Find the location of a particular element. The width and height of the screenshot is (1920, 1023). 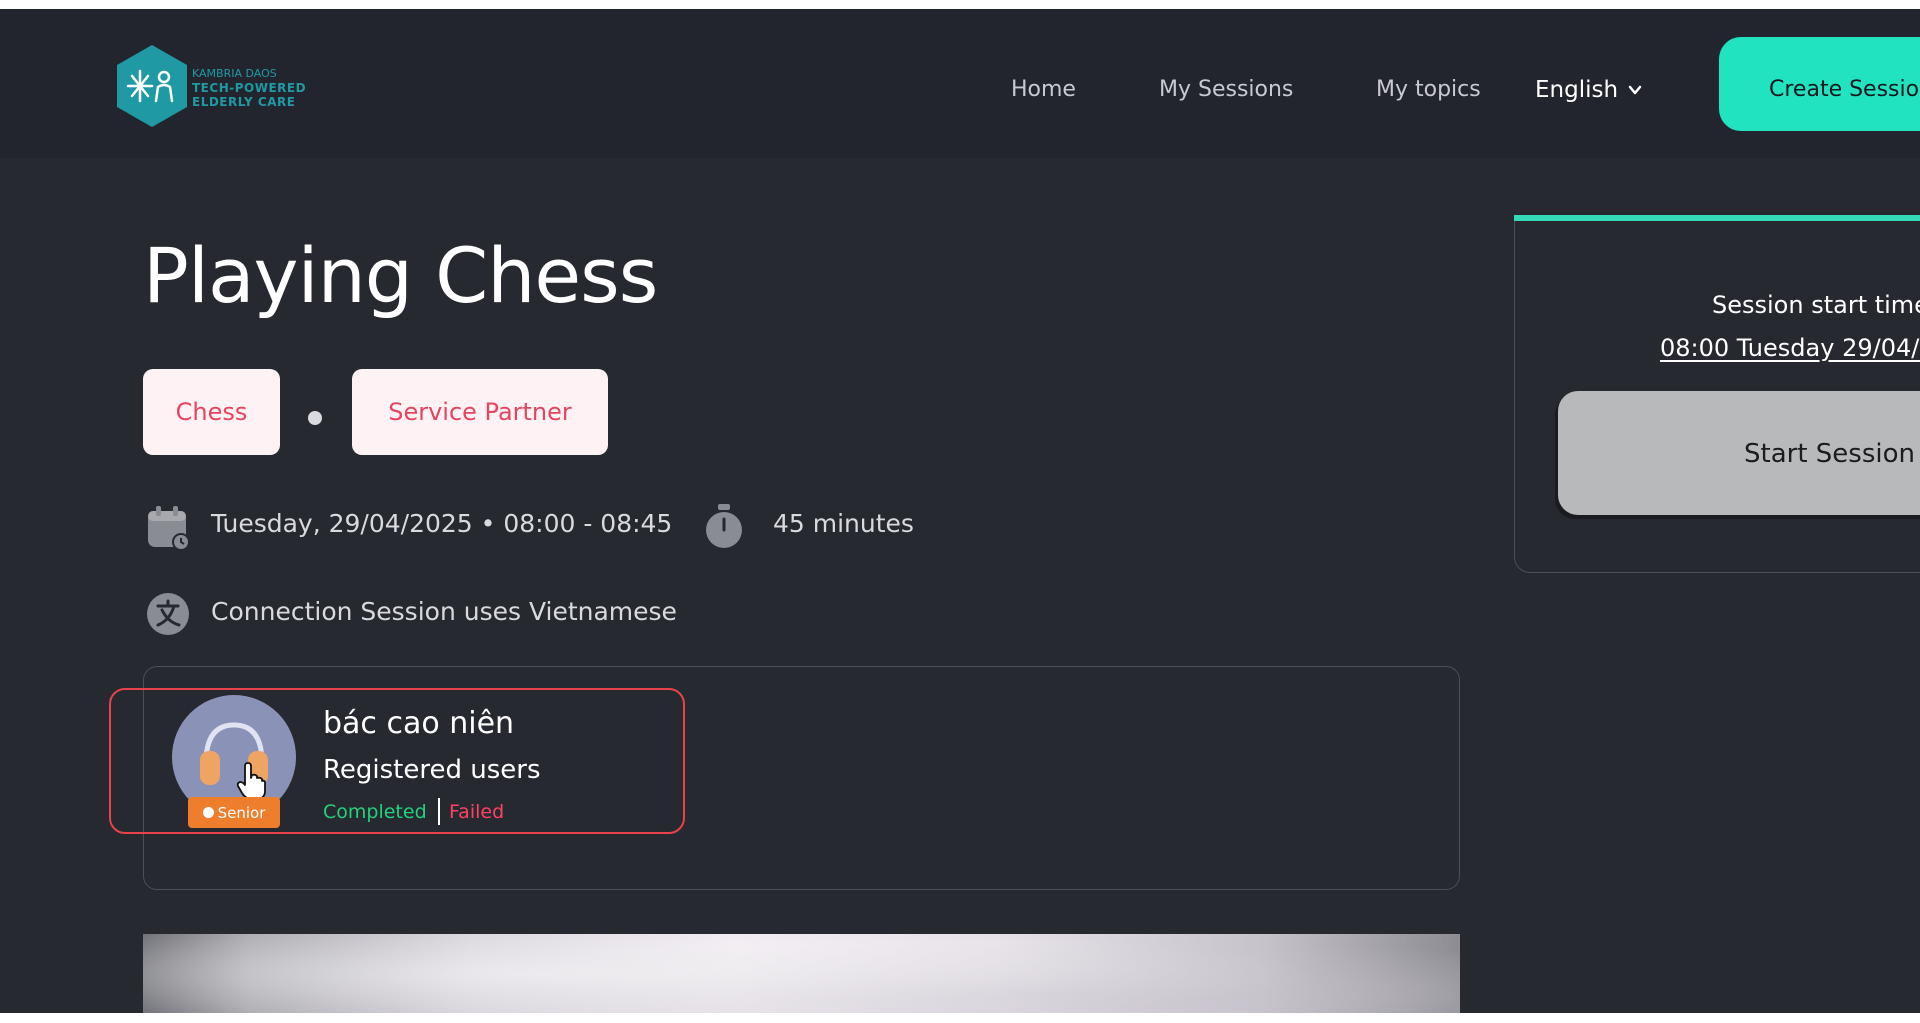

logo-line-3: ELDERLY CARE is located at coordinates (244, 102).